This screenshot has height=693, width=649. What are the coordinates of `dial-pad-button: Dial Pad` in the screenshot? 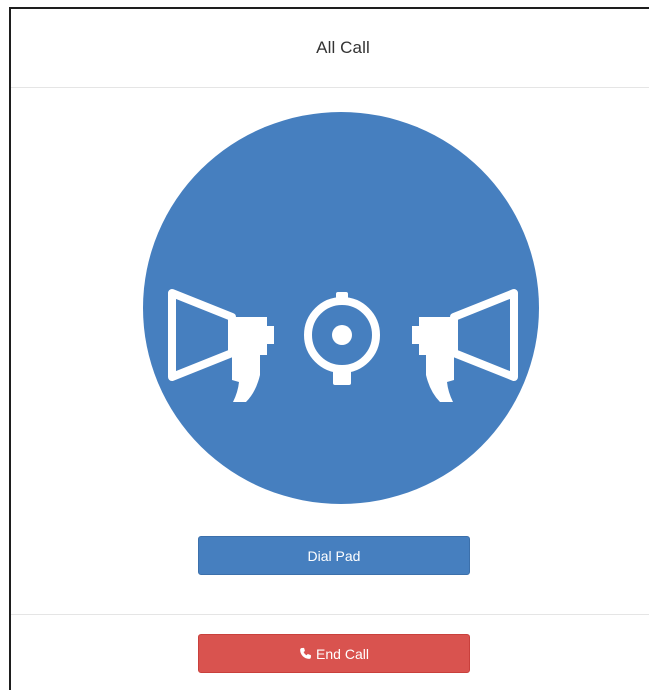 It's located at (334, 555).